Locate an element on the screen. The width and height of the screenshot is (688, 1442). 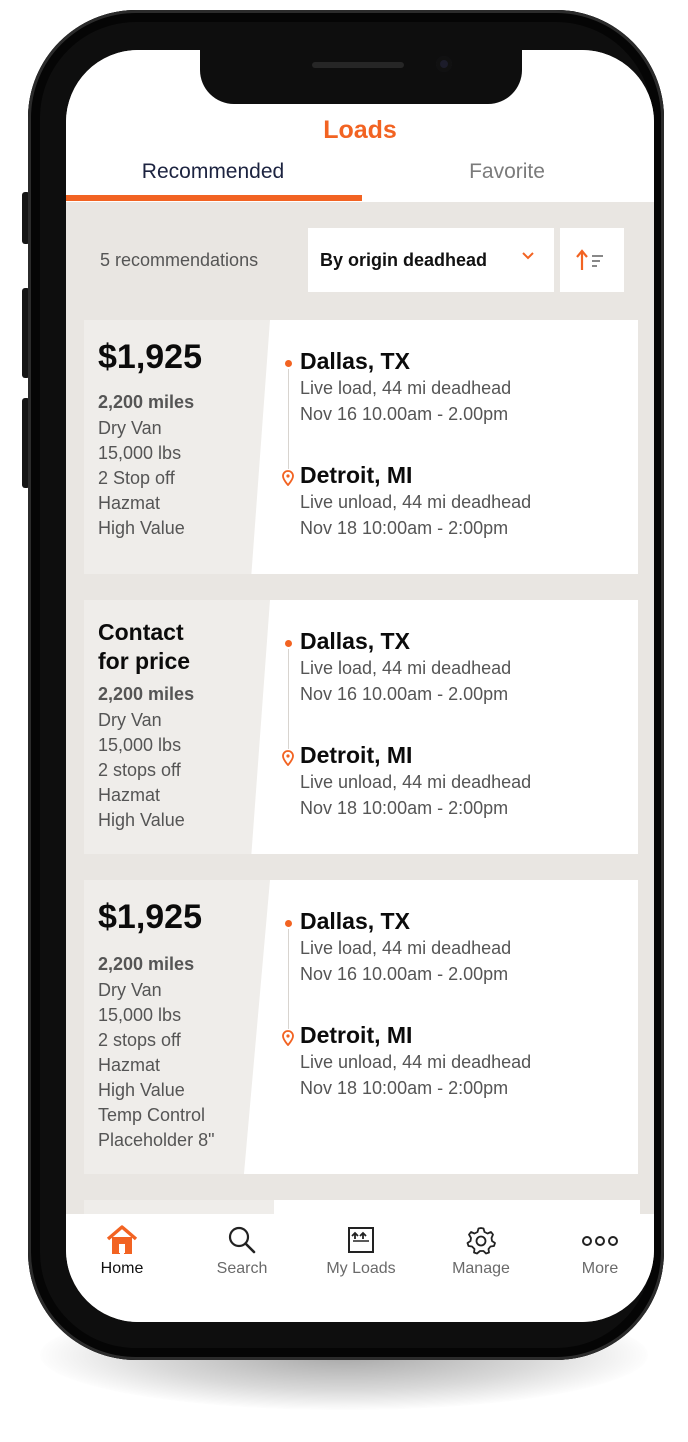
speaker-grille is located at coordinates (358, 65).